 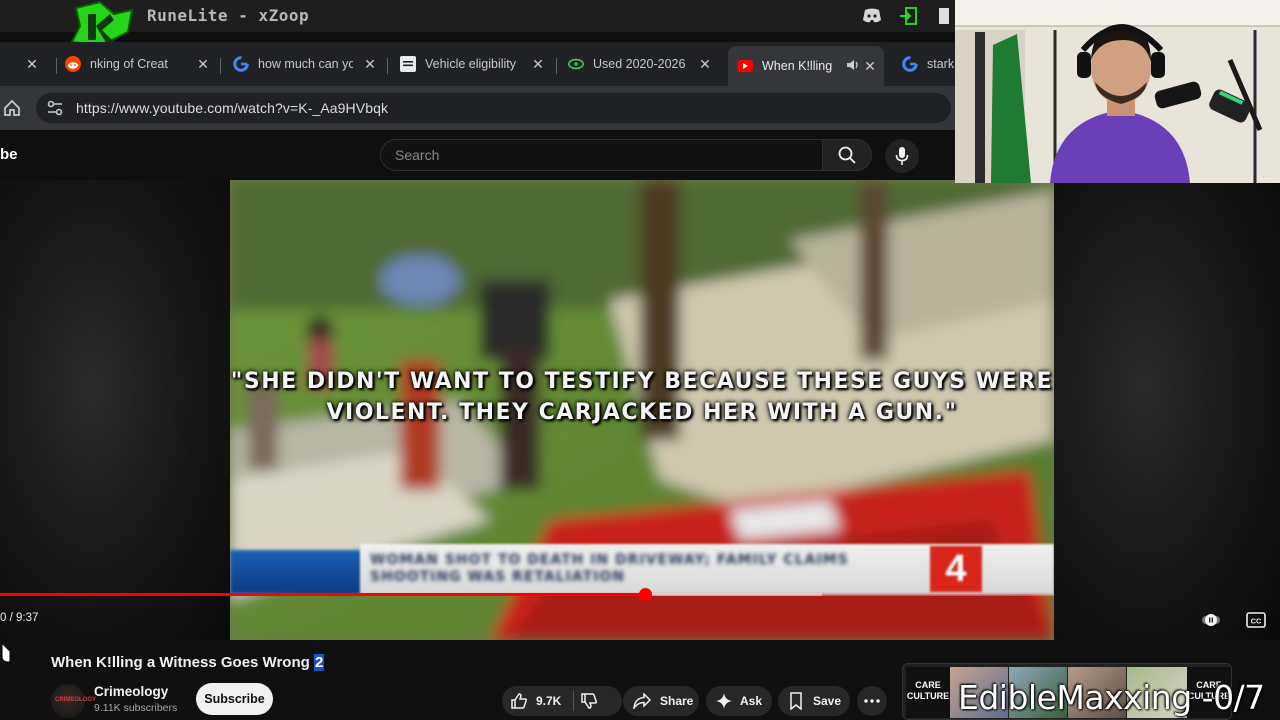 I want to click on ask-button: Ask, so click(x=739, y=701).